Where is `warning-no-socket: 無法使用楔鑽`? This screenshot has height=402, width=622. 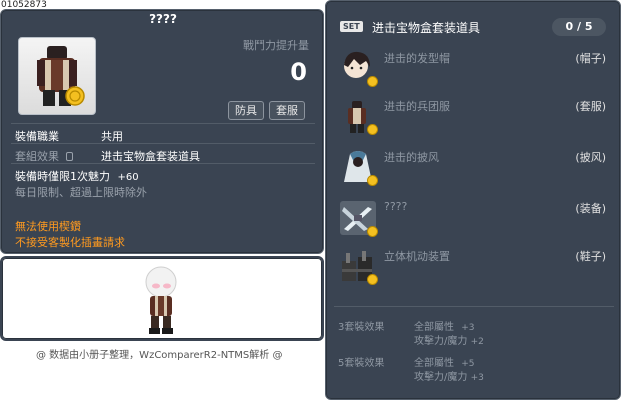
warning-no-socket: 無法使用楔鑽 is located at coordinates (48, 226).